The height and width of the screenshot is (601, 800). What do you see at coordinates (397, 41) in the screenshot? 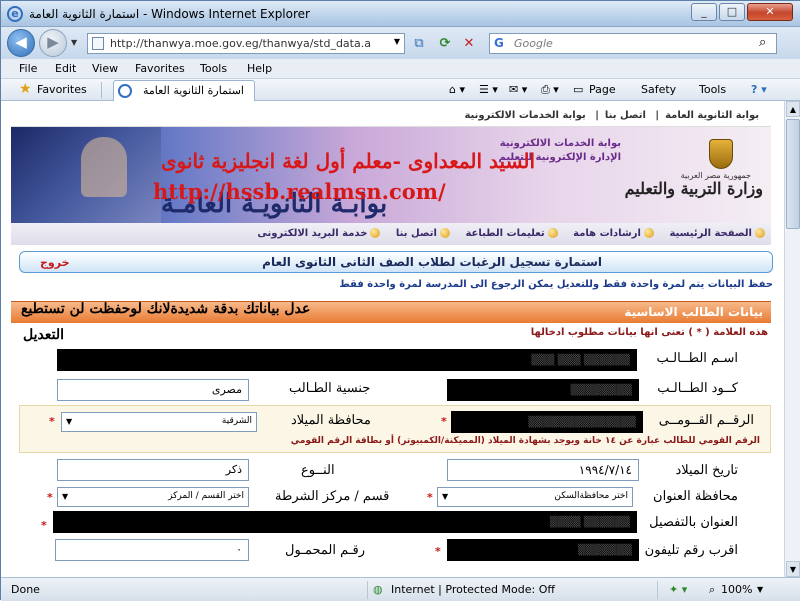
I see `address-dropdown-icon: ▼` at bounding box center [397, 41].